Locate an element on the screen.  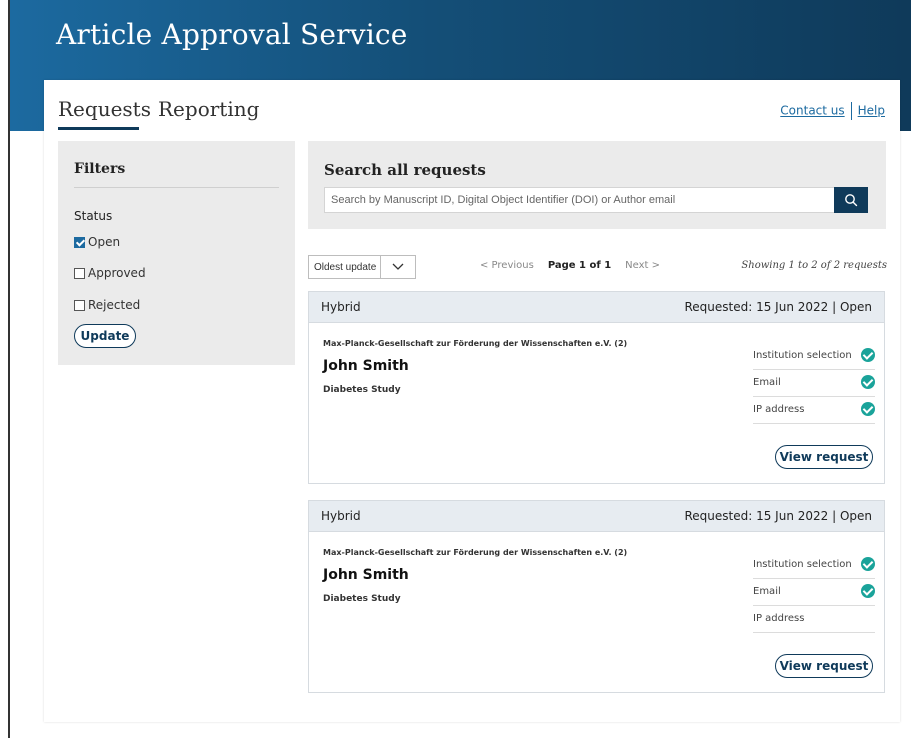
filter-option-open: Open is located at coordinates (97, 242).